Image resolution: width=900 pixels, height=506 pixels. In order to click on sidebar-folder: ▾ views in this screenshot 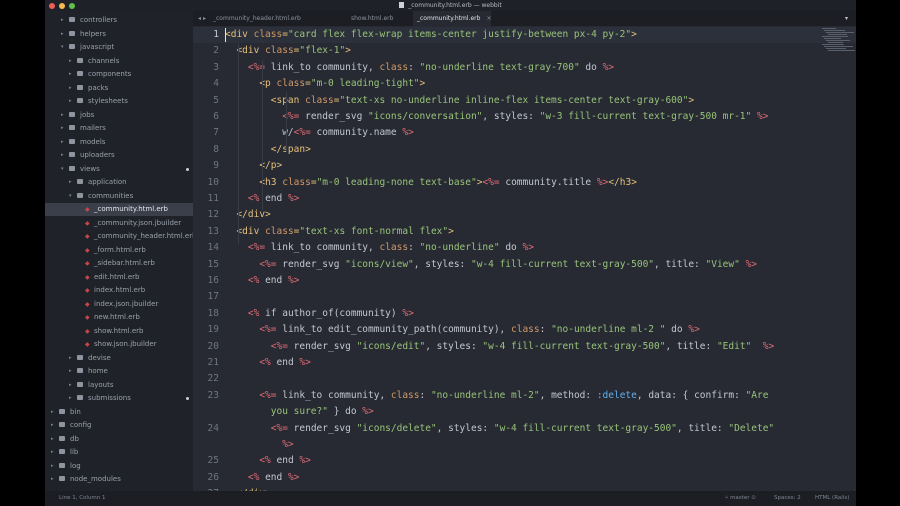, I will do `click(119, 169)`.